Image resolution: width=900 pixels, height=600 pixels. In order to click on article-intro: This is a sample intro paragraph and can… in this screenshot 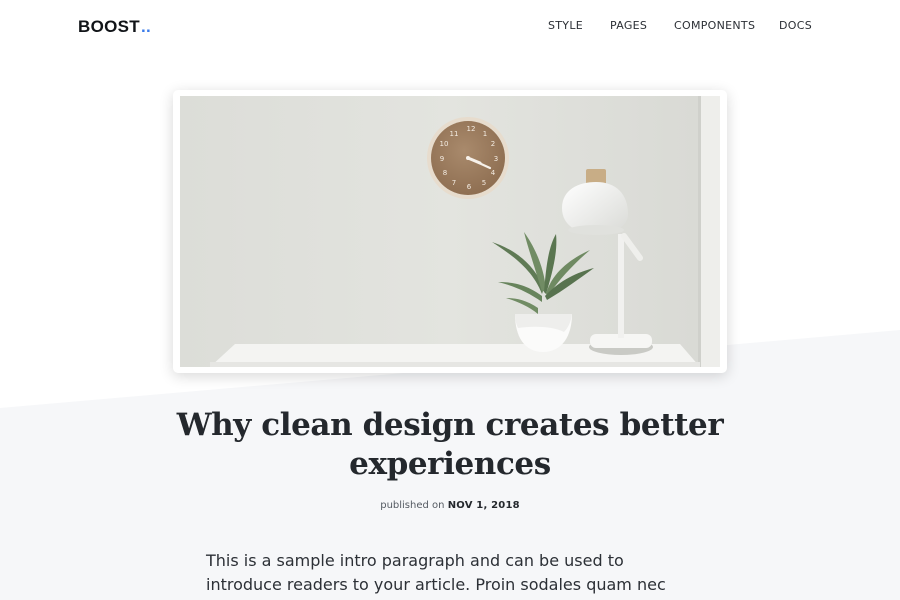, I will do `click(436, 575)`.